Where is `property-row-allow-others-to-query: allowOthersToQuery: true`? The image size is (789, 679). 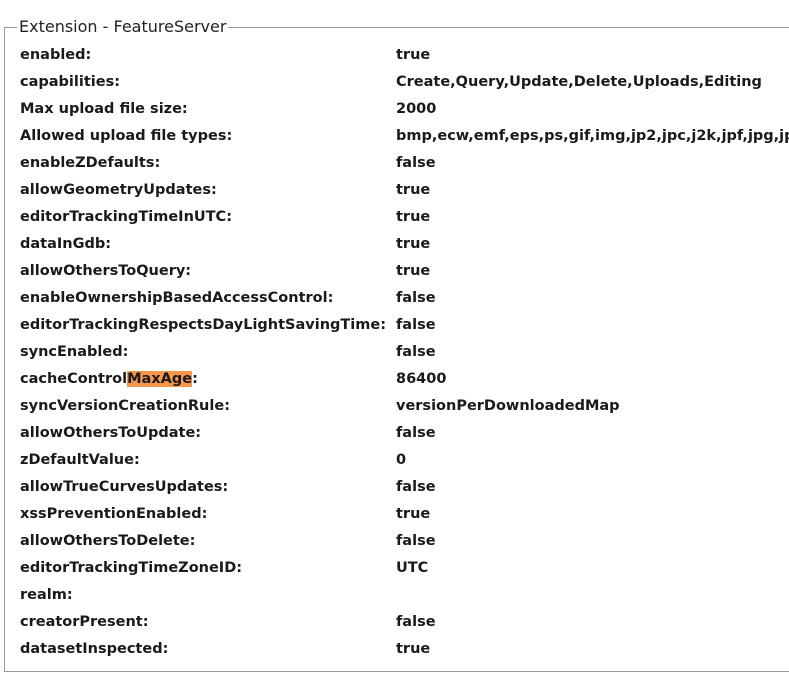 property-row-allow-others-to-query: allowOthersToQuery: true is located at coordinates (404, 272).